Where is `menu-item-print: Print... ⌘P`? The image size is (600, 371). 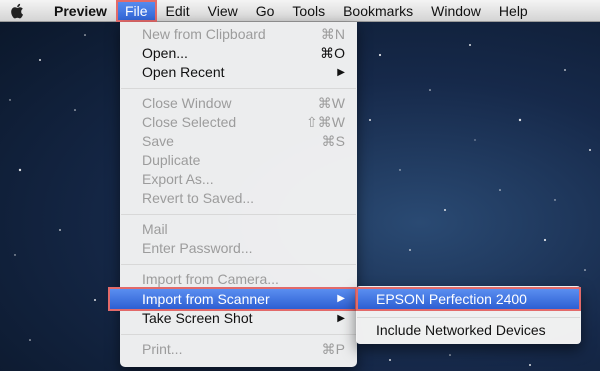
menu-item-print: Print... ⌘P is located at coordinates (238, 349).